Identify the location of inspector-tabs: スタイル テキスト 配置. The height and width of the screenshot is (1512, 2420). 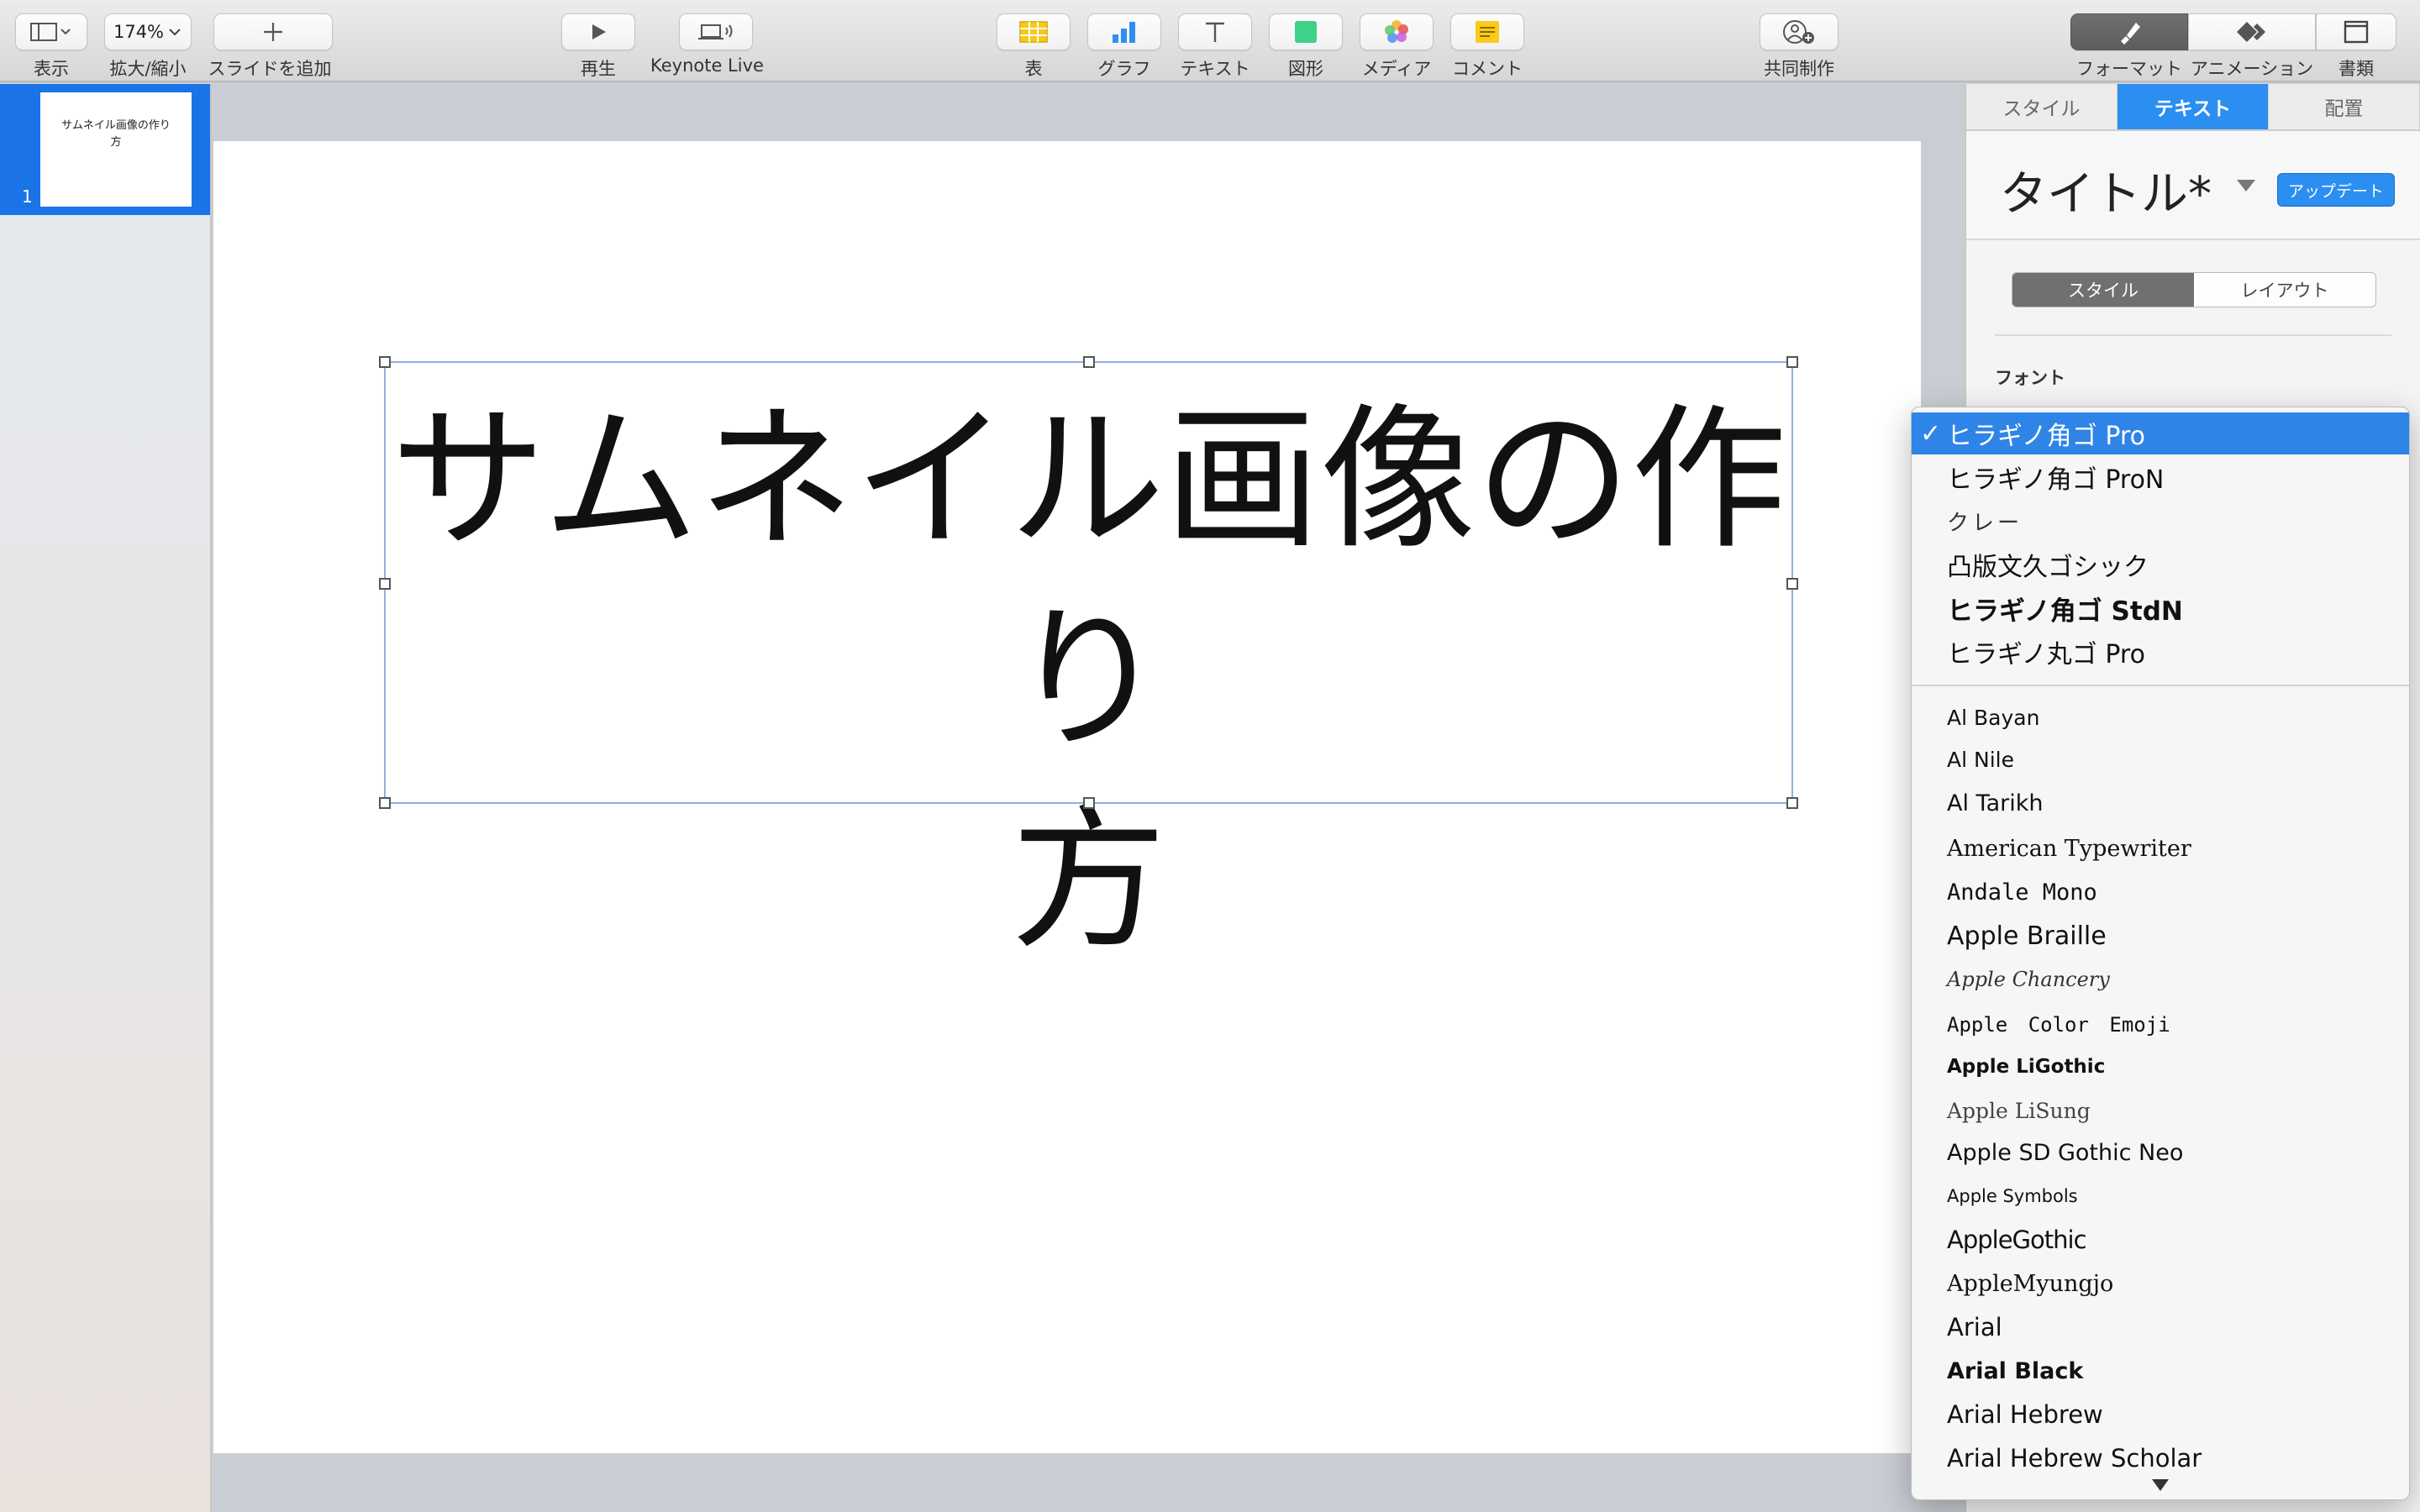
(2193, 107).